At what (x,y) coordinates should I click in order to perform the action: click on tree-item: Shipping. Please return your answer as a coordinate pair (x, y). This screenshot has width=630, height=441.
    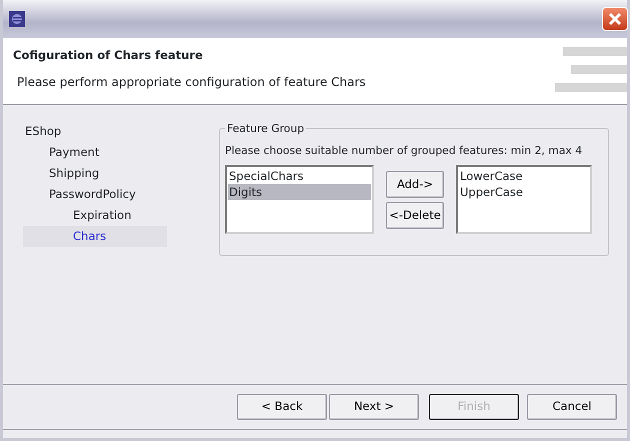
    Looking at the image, I should click on (95, 173).